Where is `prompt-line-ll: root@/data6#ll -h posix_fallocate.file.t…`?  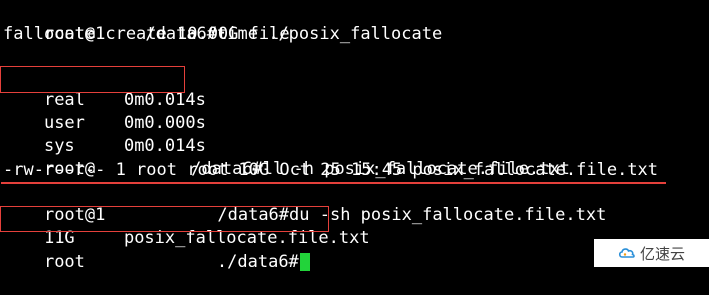
prompt-line-ll: root@/data6#ll -h posix_fallocate.file.t… is located at coordinates (286, 157).